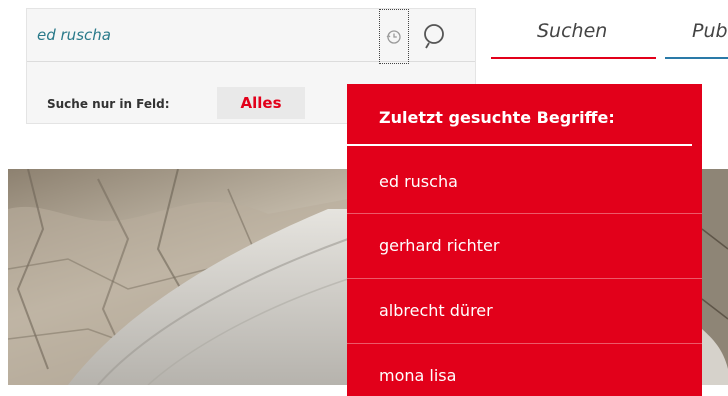 The width and height of the screenshot is (728, 396). What do you see at coordinates (710, 31) in the screenshot?
I see `tab-pub: Pub` at bounding box center [710, 31].